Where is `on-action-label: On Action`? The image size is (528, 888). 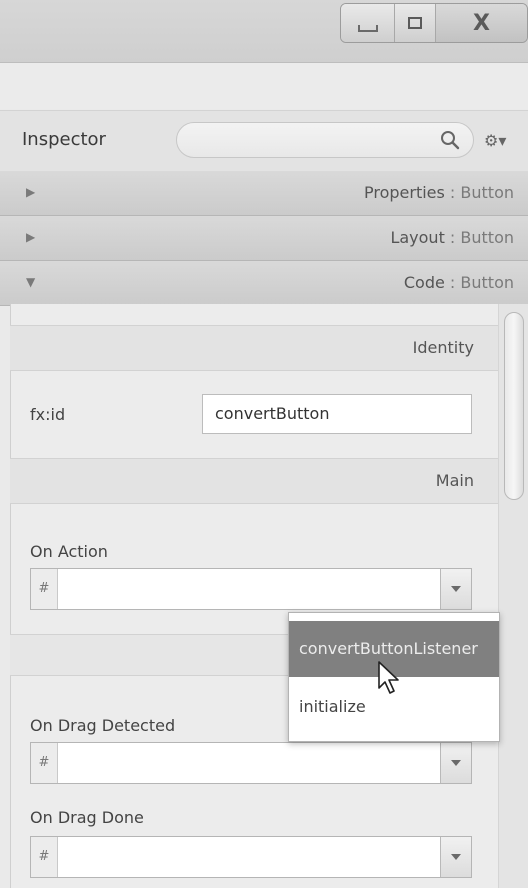 on-action-label: On Action is located at coordinates (69, 551).